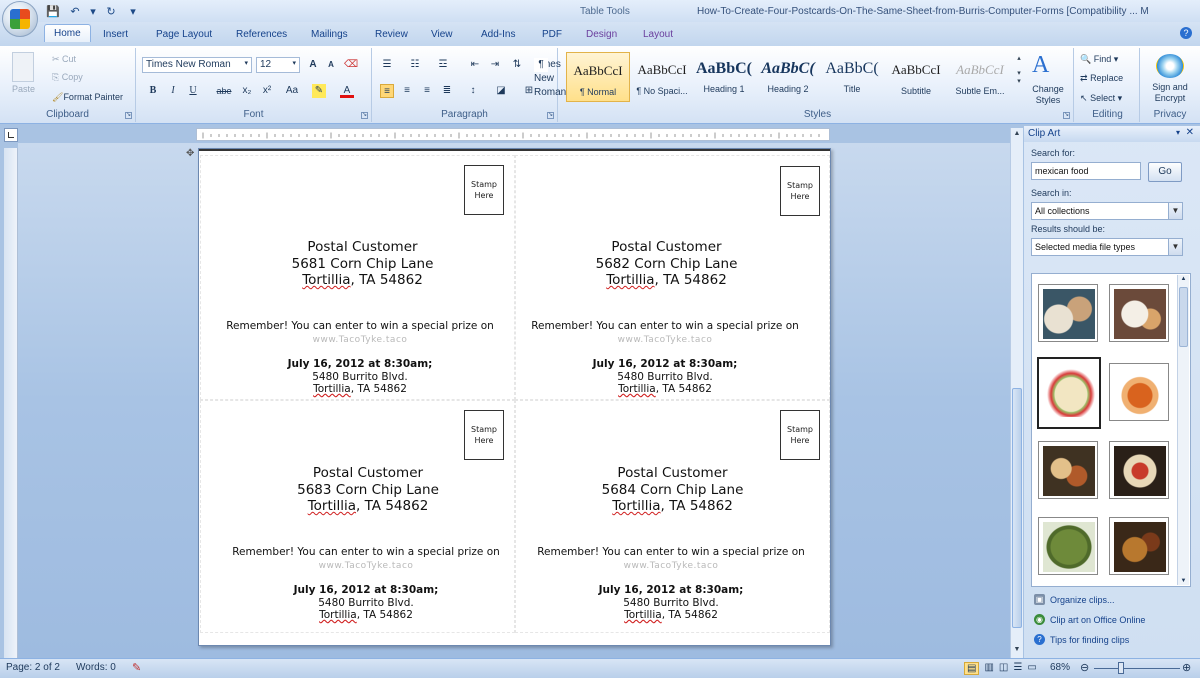 This screenshot has height=678, width=1200. I want to click on underline-button: U, so click(193, 91).